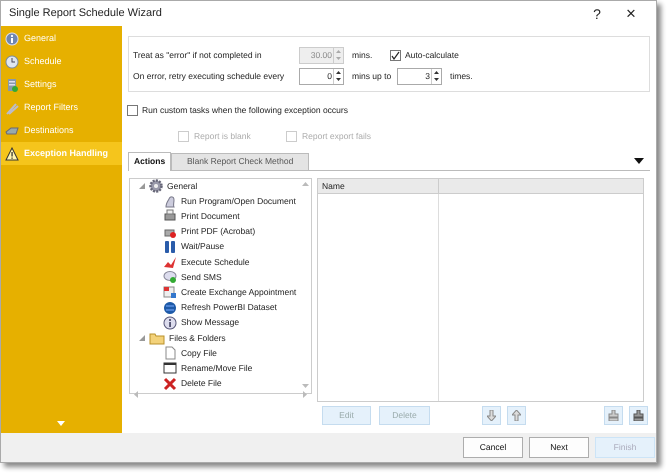 This screenshot has width=670, height=473. What do you see at coordinates (214, 368) in the screenshot?
I see `tree-item: Rename/Move File` at bounding box center [214, 368].